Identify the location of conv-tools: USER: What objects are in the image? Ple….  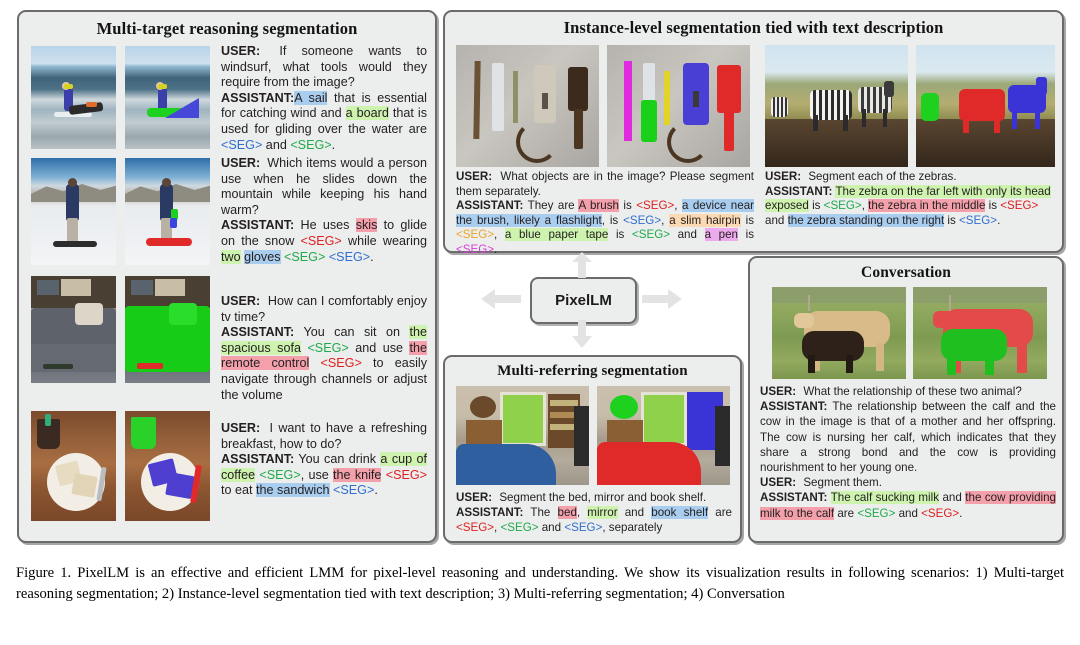
(605, 214).